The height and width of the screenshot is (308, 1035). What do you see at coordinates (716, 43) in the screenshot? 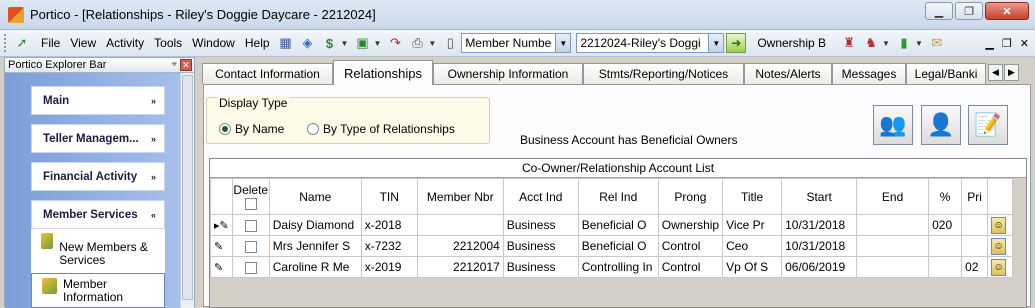
I see `member-select-dropdown-icon: ▼` at bounding box center [716, 43].